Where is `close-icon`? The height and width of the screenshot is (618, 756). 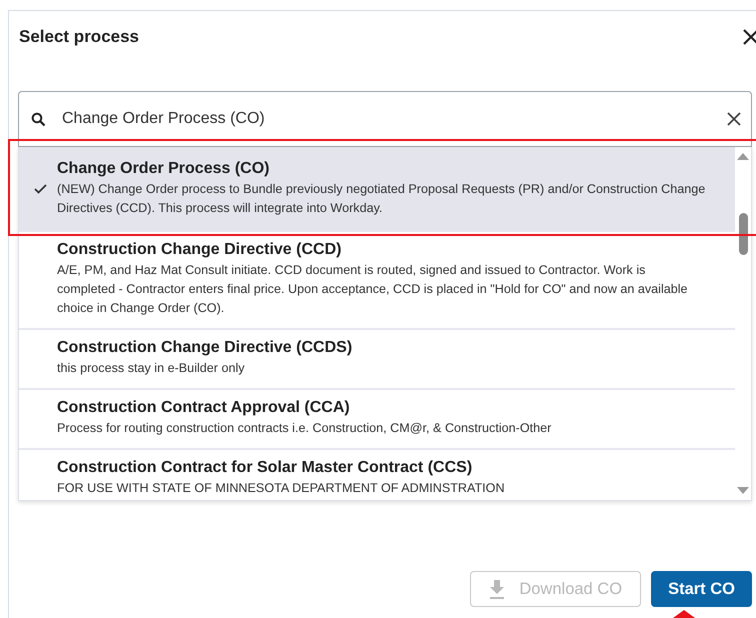 close-icon is located at coordinates (749, 37).